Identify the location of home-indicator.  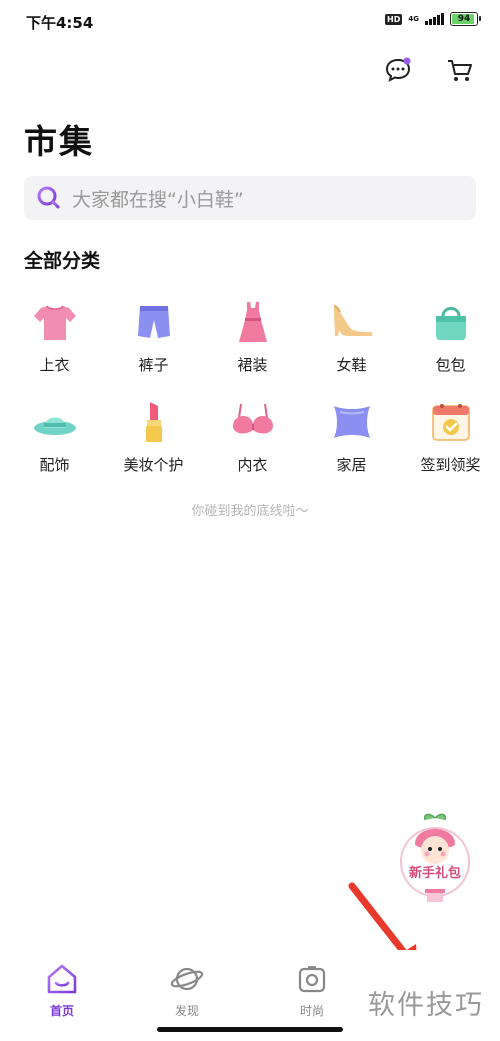
(250, 1029).